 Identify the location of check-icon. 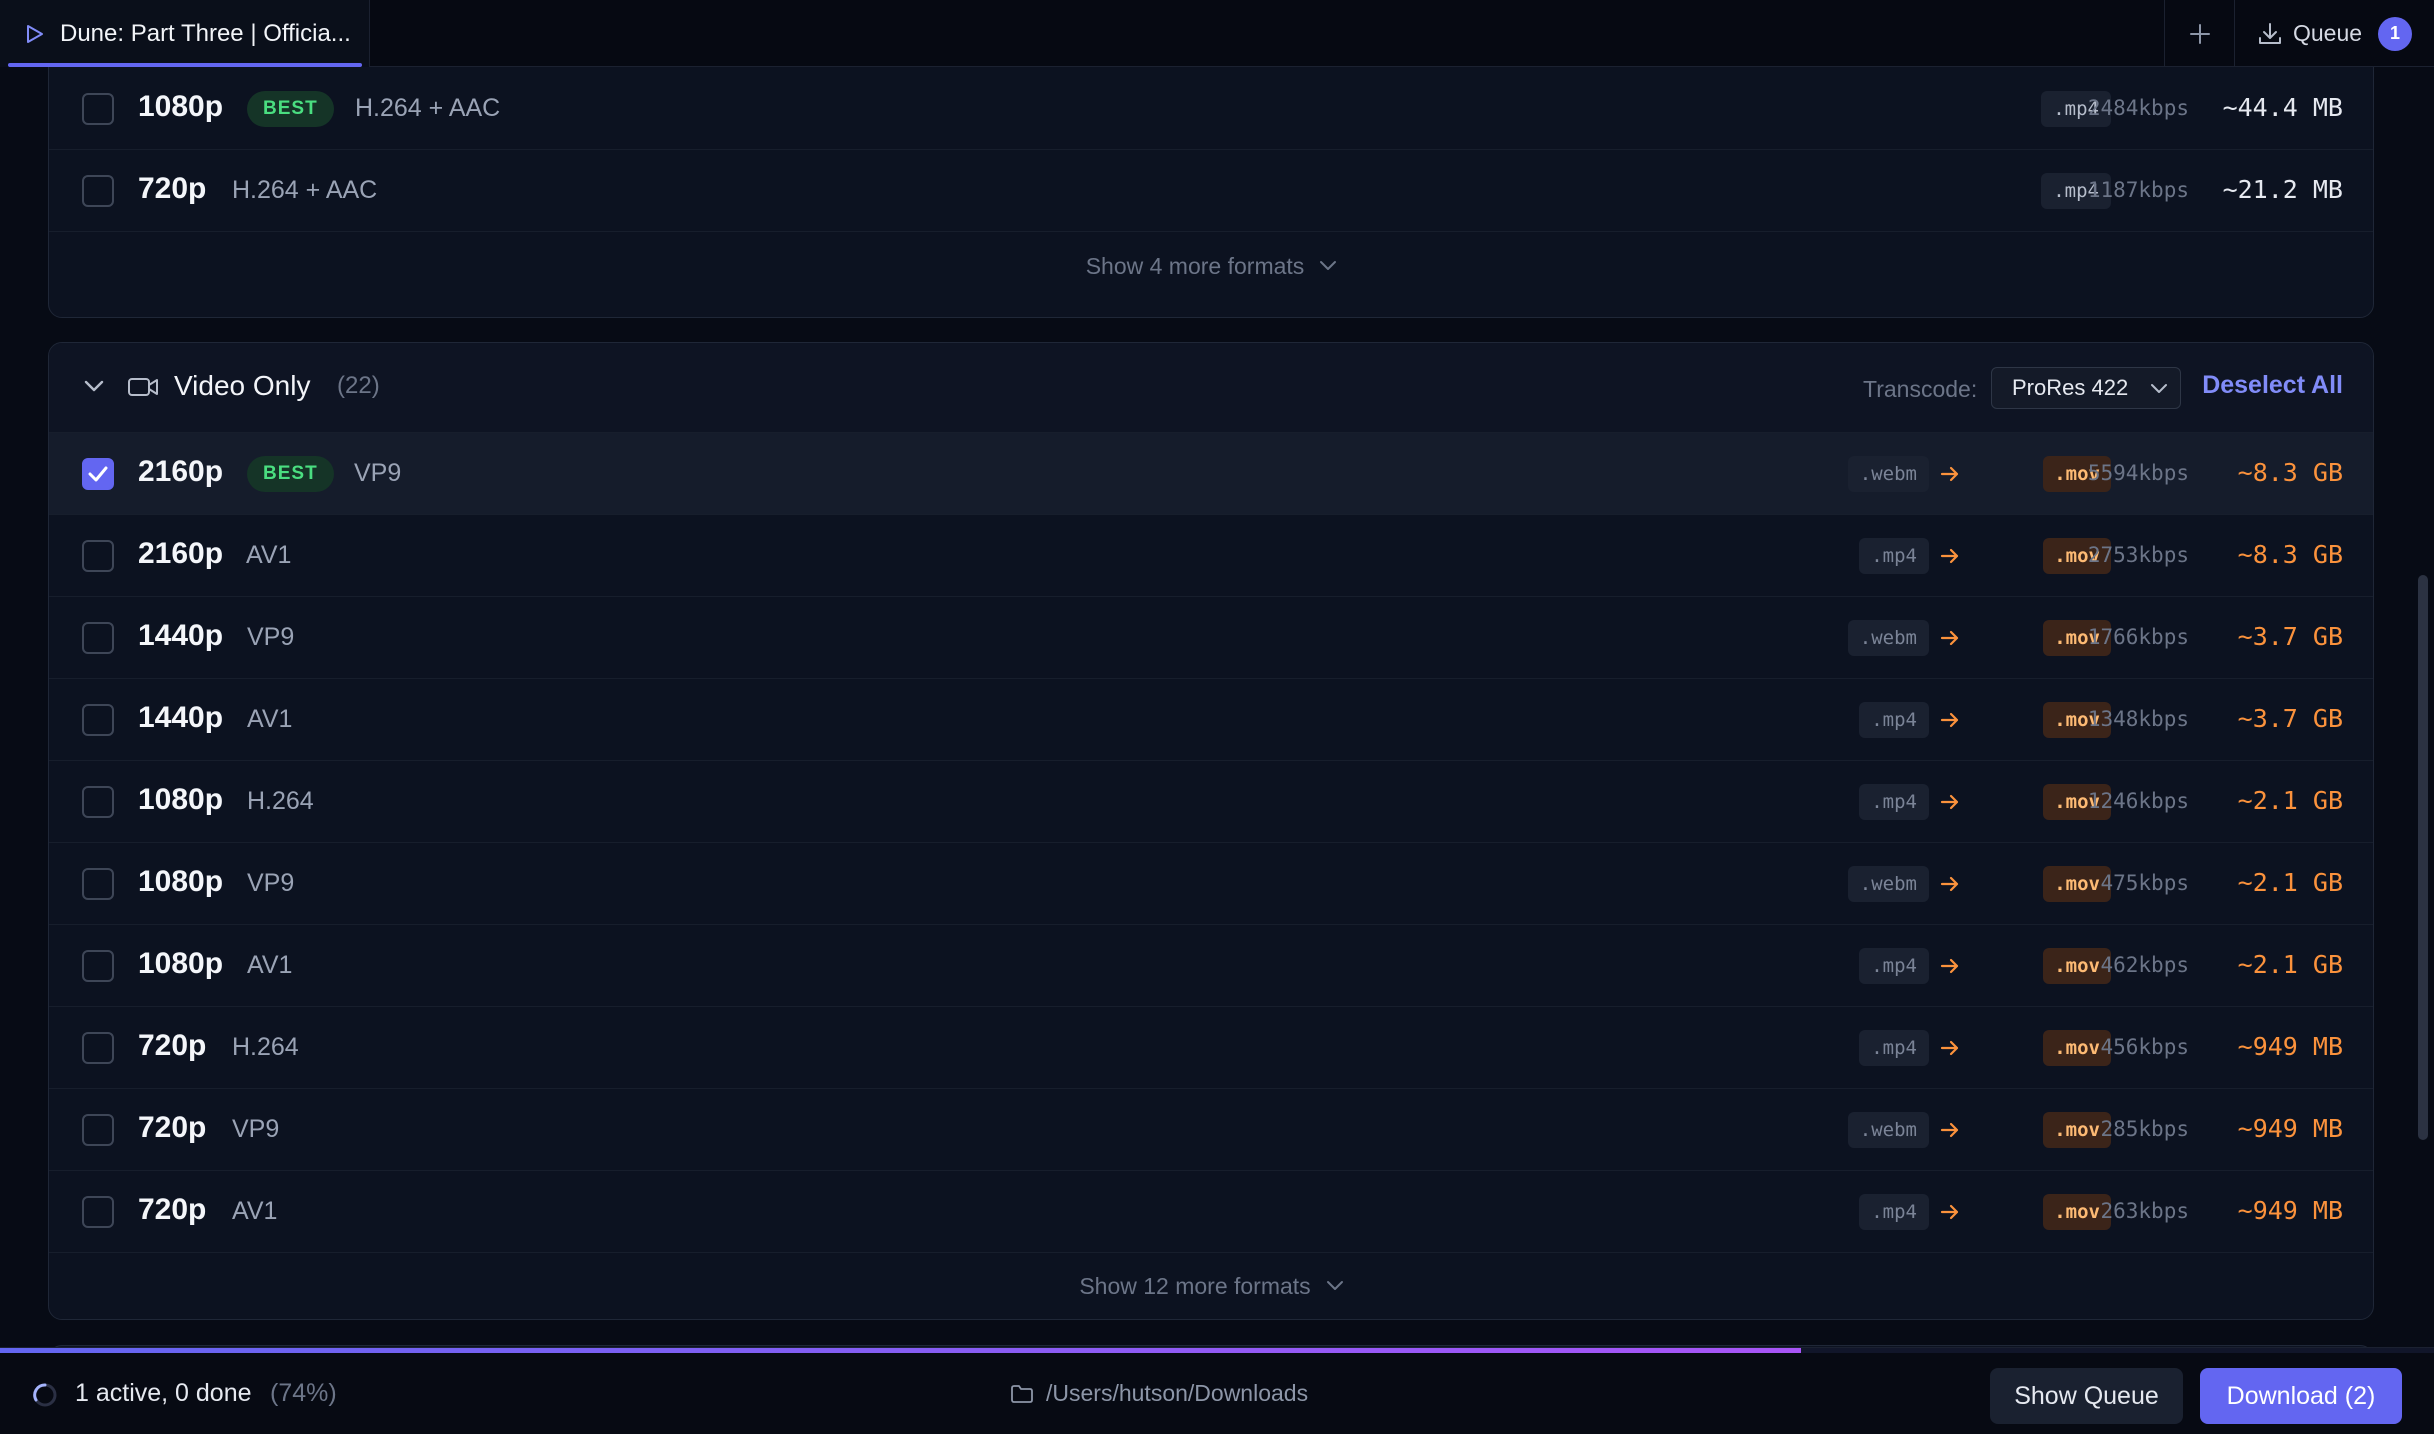
(98, 474).